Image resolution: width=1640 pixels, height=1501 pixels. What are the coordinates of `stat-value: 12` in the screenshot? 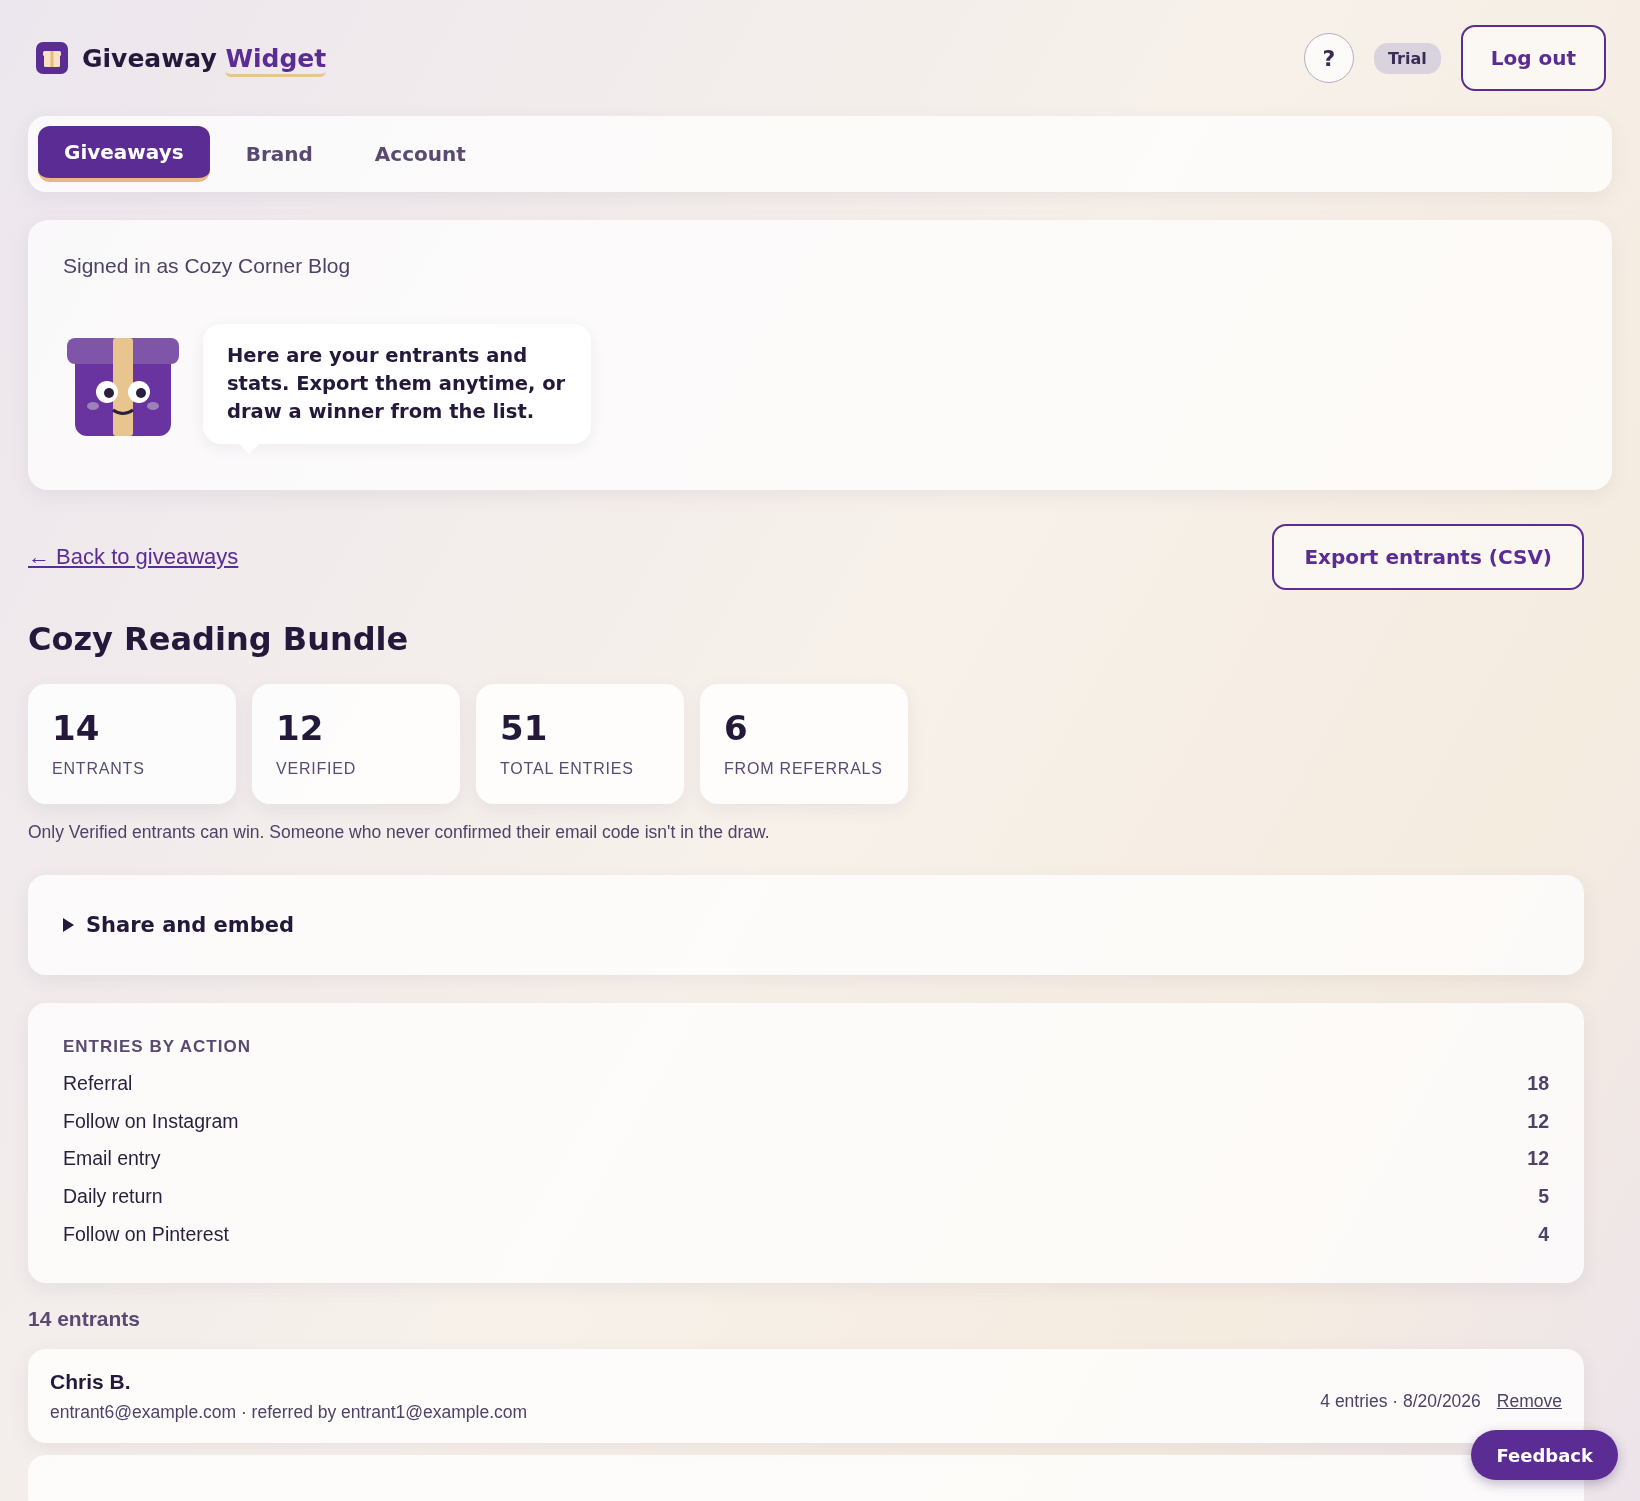 It's located at (300, 728).